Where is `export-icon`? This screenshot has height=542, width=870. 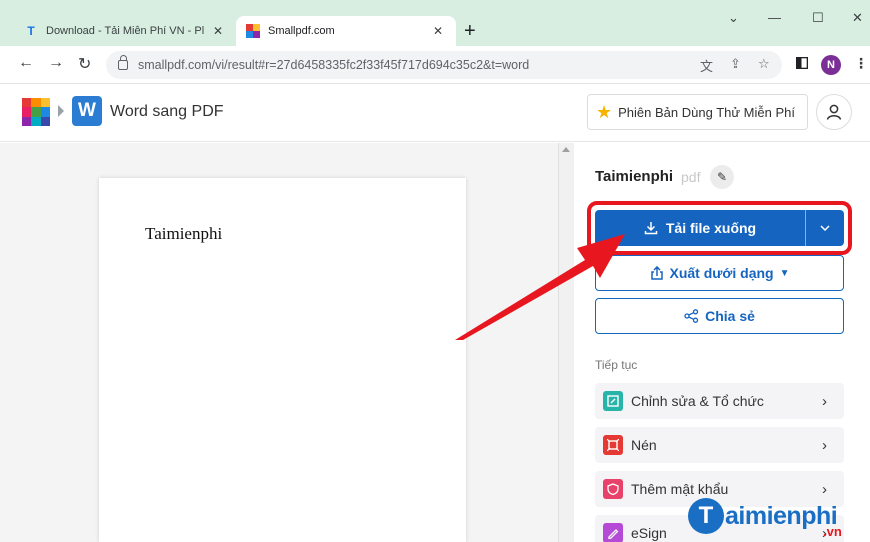
export-icon is located at coordinates (656, 273).